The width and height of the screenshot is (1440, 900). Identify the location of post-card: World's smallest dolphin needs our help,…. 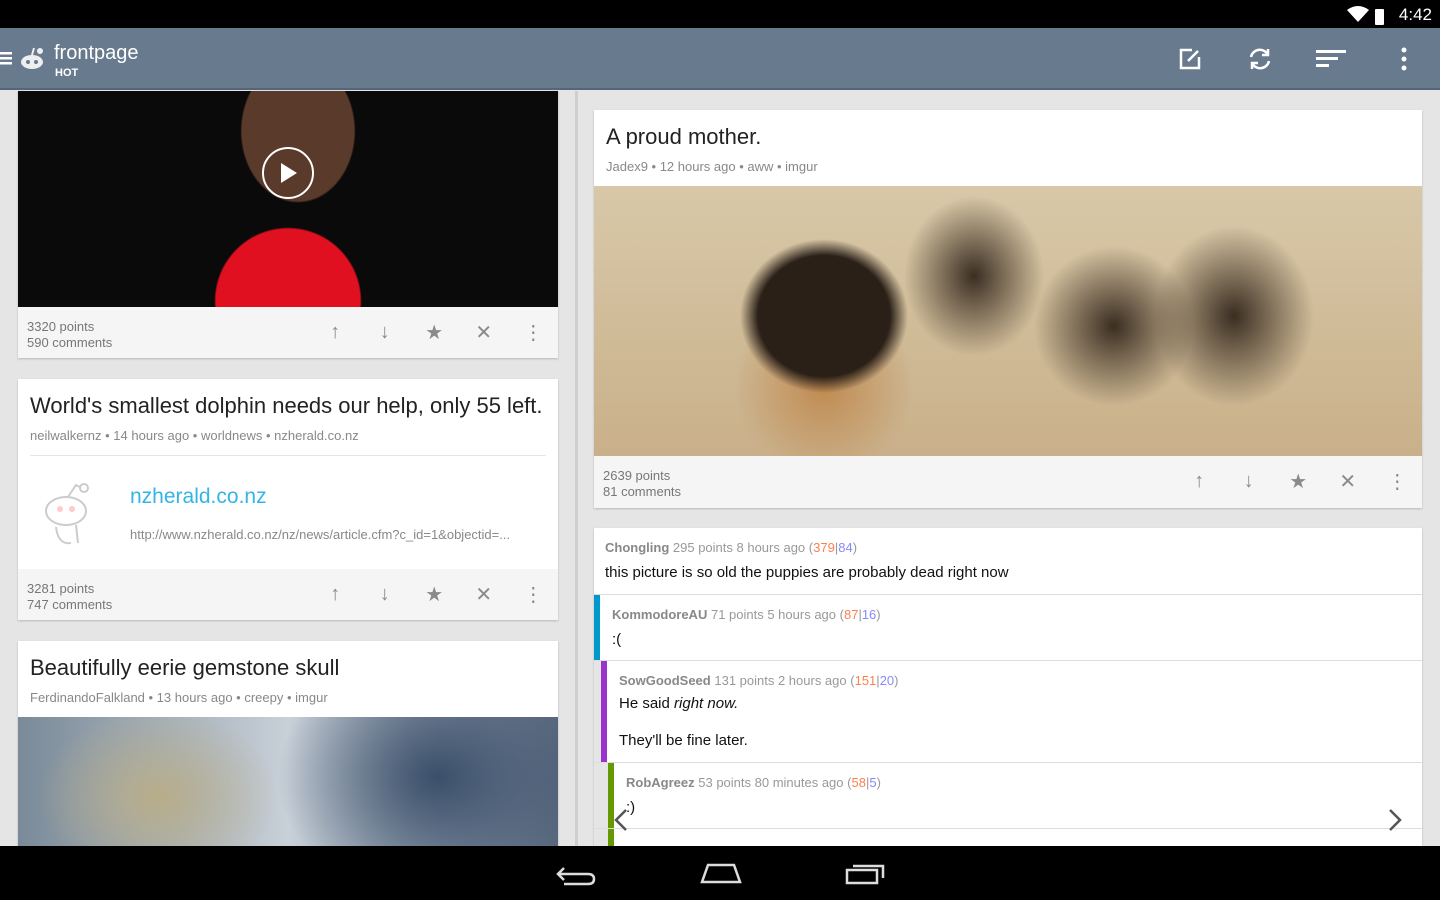
(288, 499).